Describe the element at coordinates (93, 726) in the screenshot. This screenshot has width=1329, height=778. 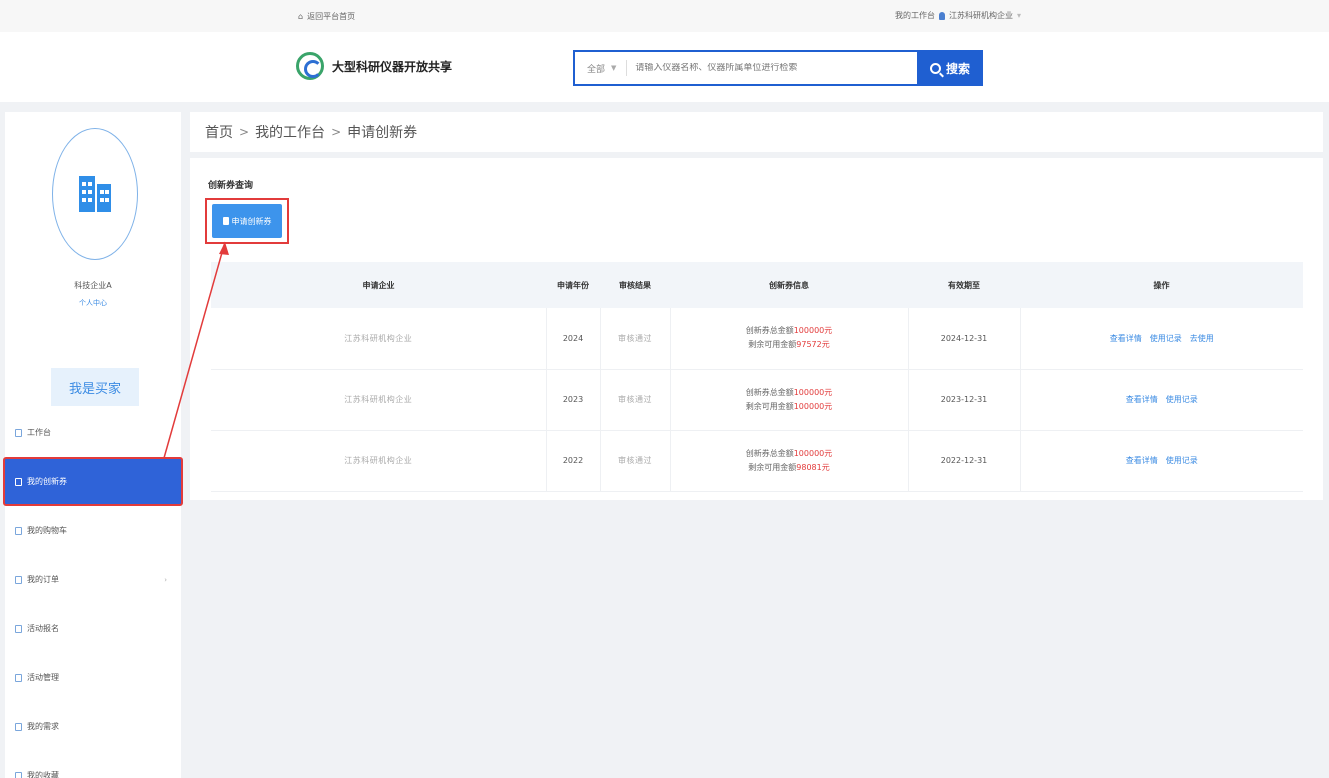
I see `sidebar-item-requirements: 我的需求` at that location.